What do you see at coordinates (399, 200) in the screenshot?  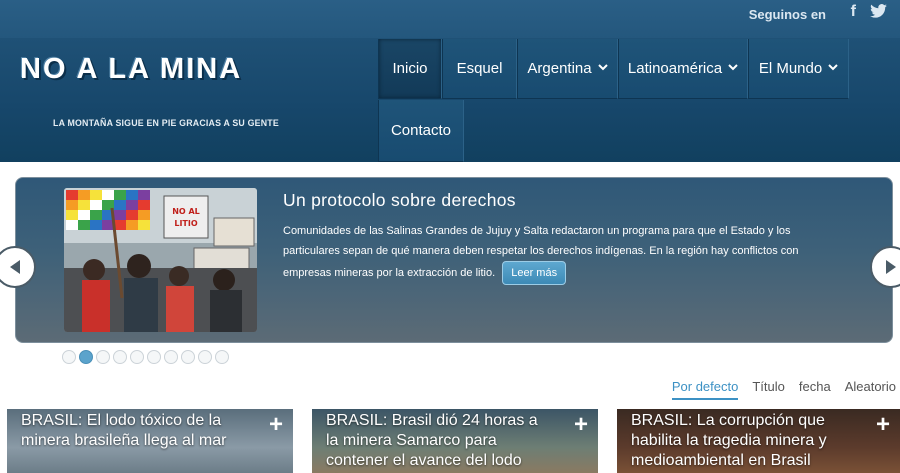 I see `slide-title: Un protocolo sobre derechos` at bounding box center [399, 200].